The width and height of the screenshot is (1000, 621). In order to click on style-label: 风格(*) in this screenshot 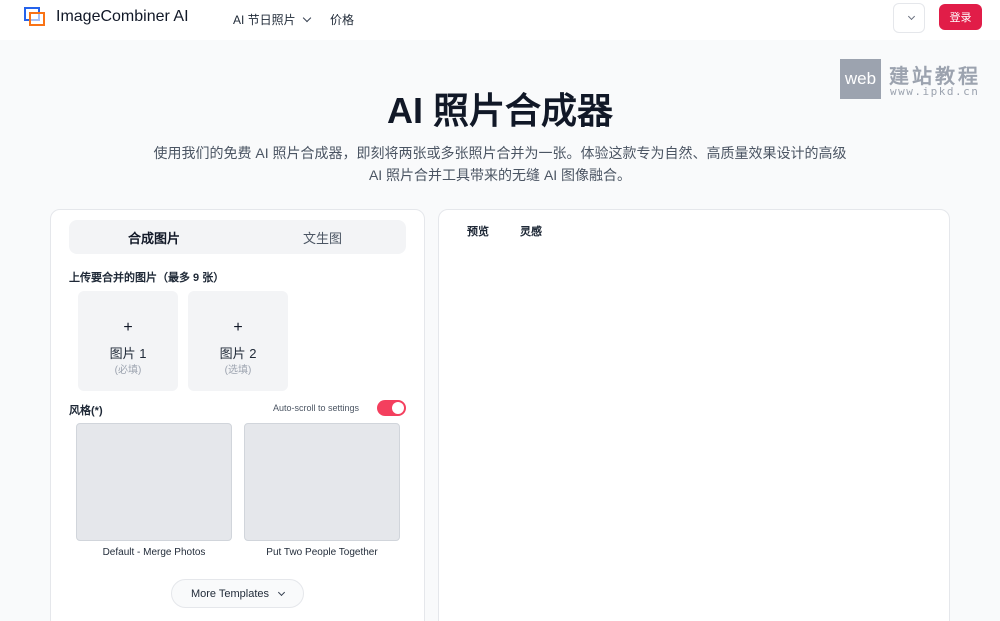, I will do `click(86, 411)`.